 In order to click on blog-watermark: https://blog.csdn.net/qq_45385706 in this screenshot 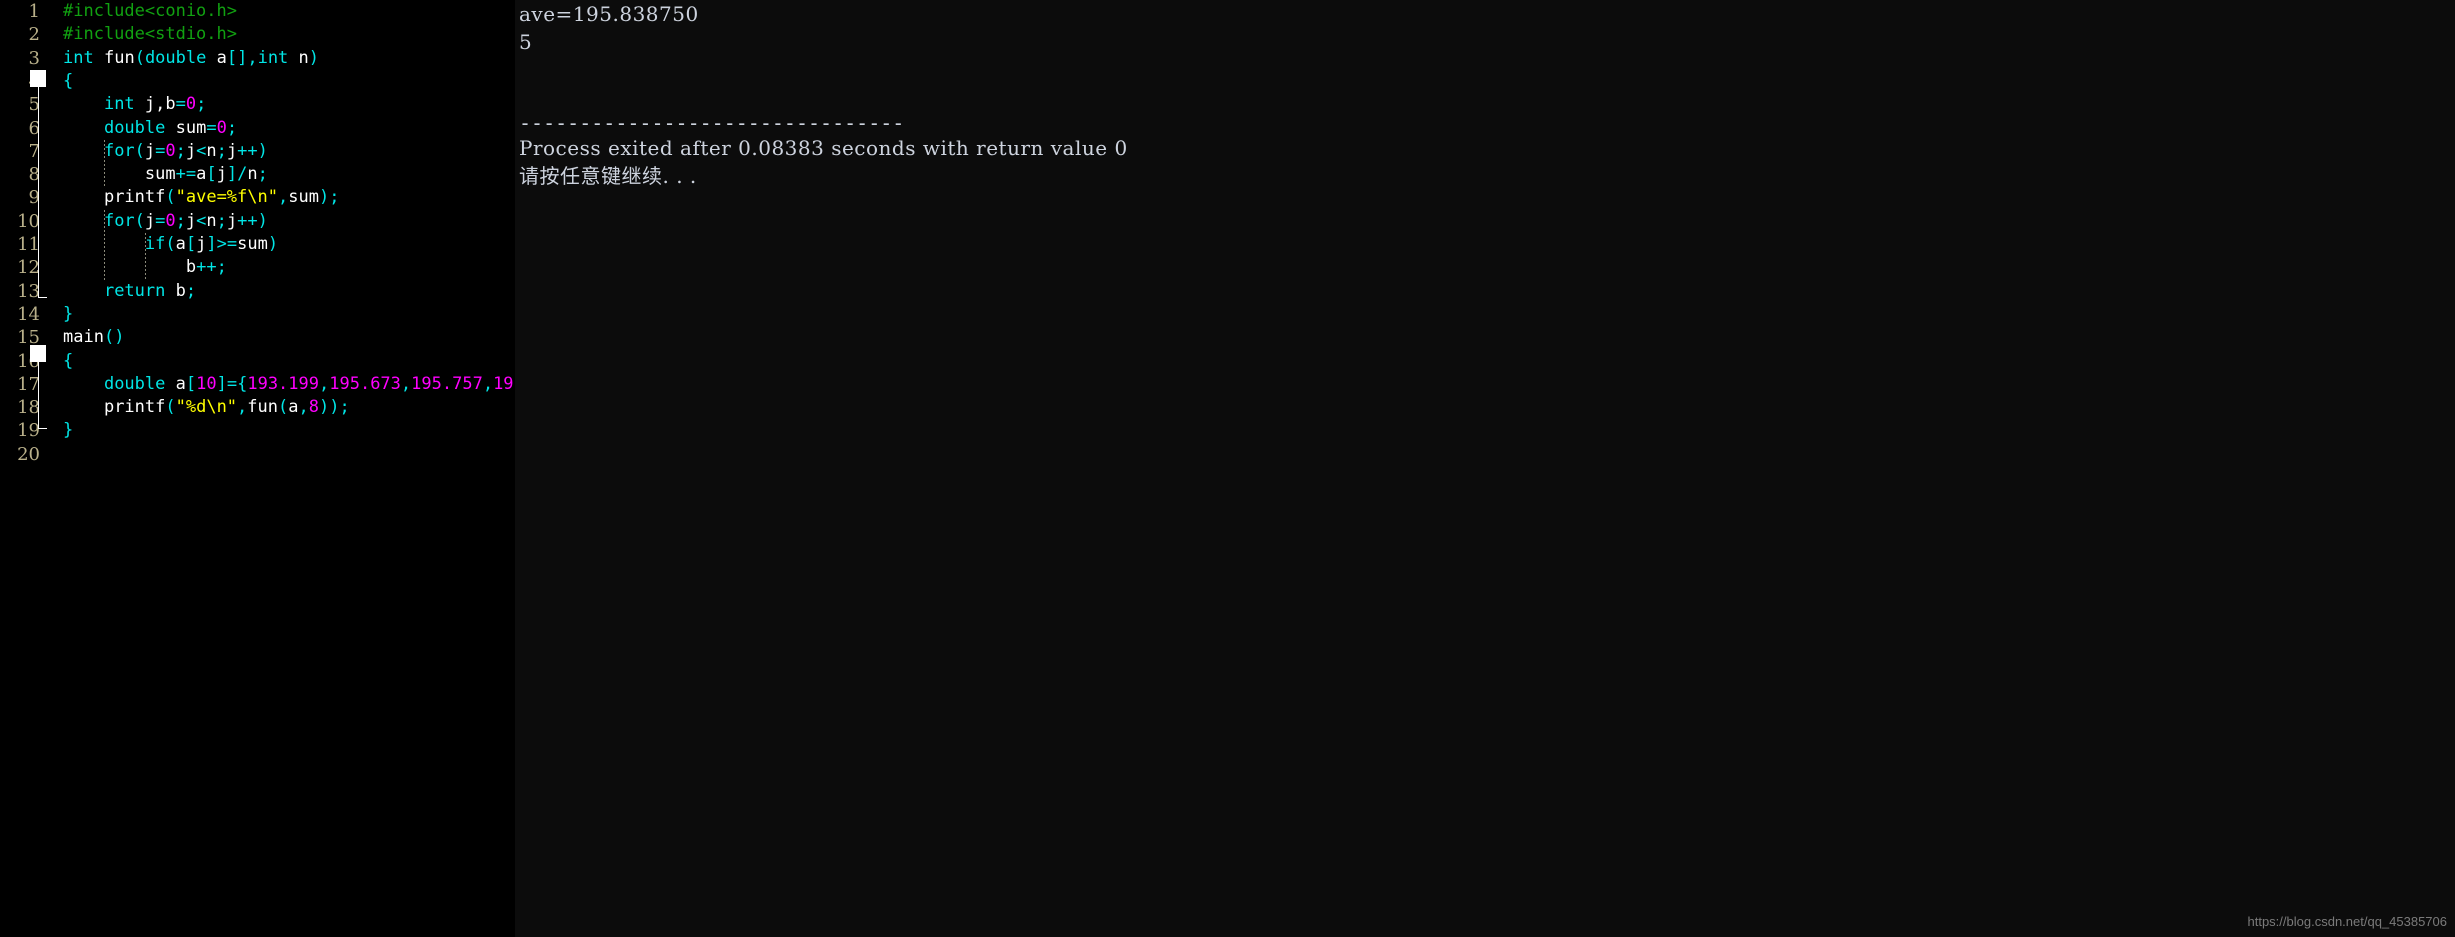, I will do `click(2347, 921)`.